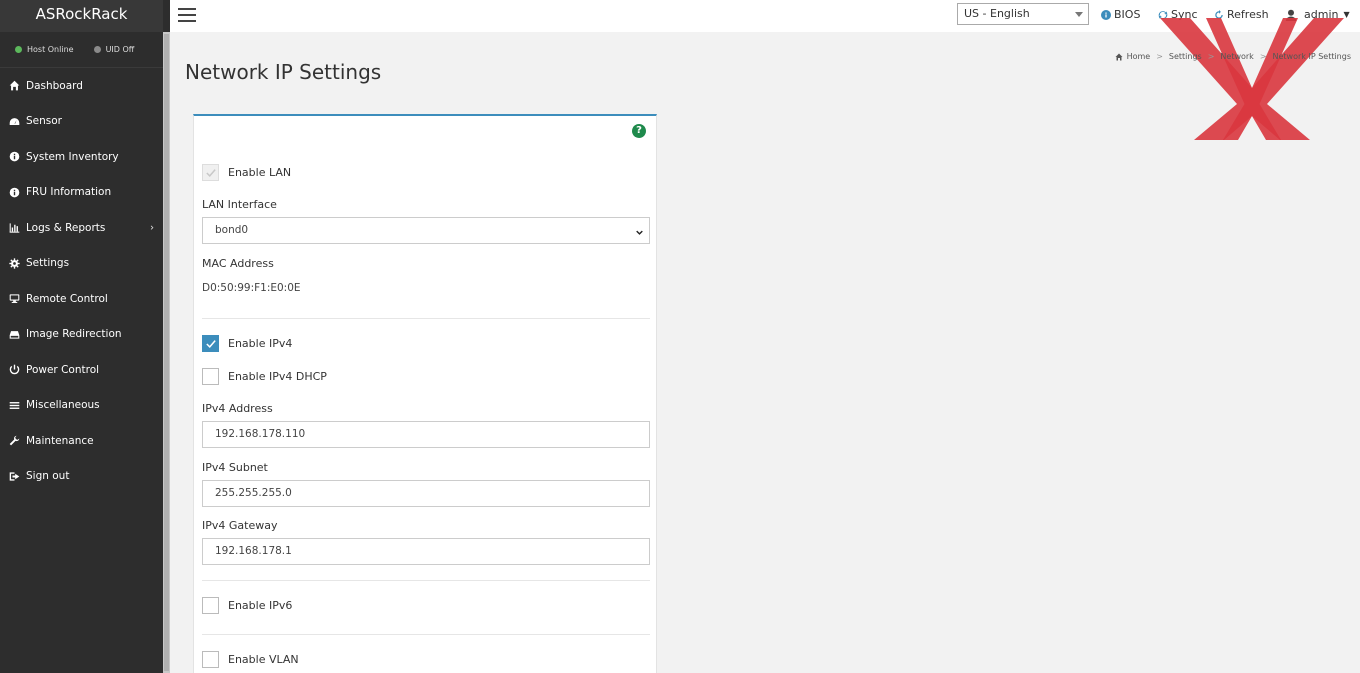  What do you see at coordinates (238, 263) in the screenshot?
I see `mac-address-label: MAC Address` at bounding box center [238, 263].